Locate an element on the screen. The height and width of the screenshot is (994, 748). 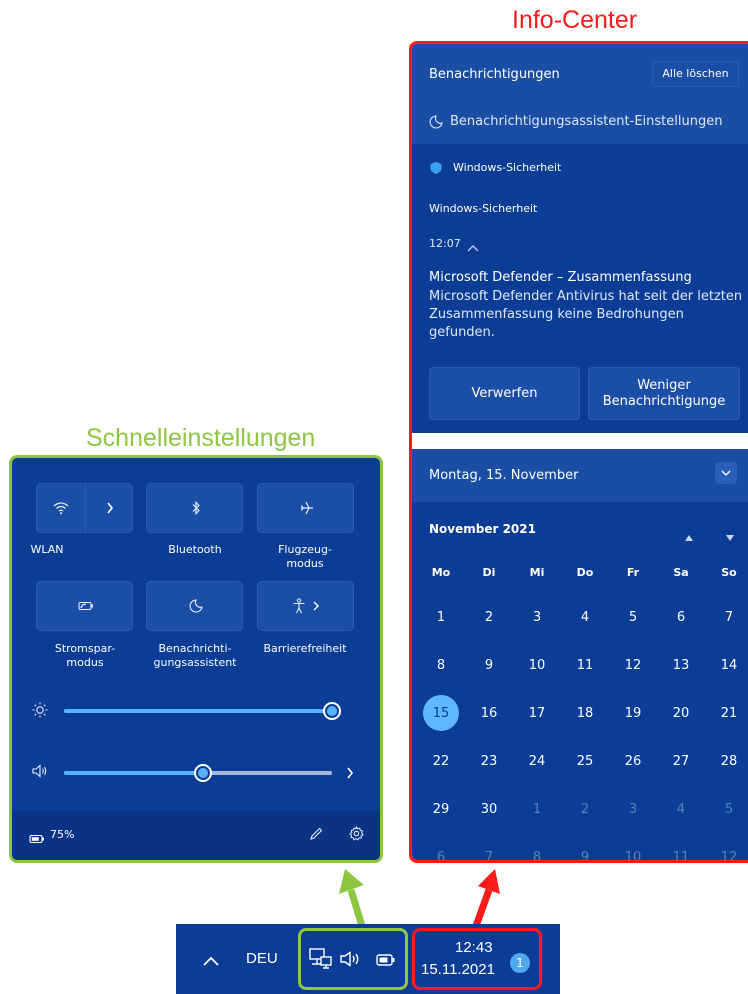
quick-settings-footer: 75% is located at coordinates (196, 835).